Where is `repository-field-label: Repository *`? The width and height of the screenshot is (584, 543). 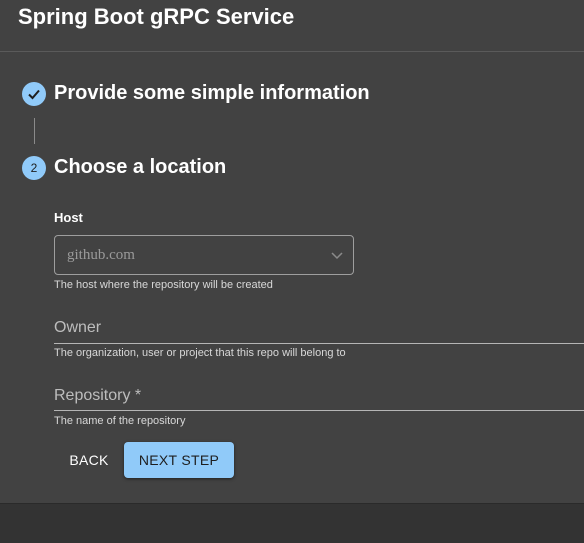
repository-field-label: Repository * is located at coordinates (97, 396).